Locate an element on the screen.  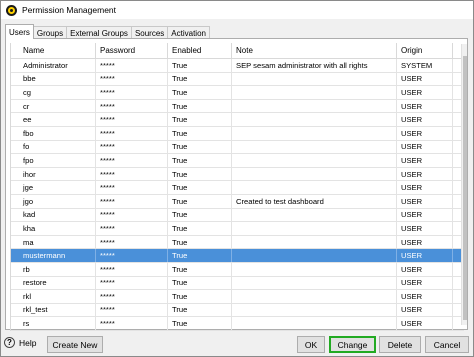
table-row: cg ***** True USER is located at coordinates (237, 93).